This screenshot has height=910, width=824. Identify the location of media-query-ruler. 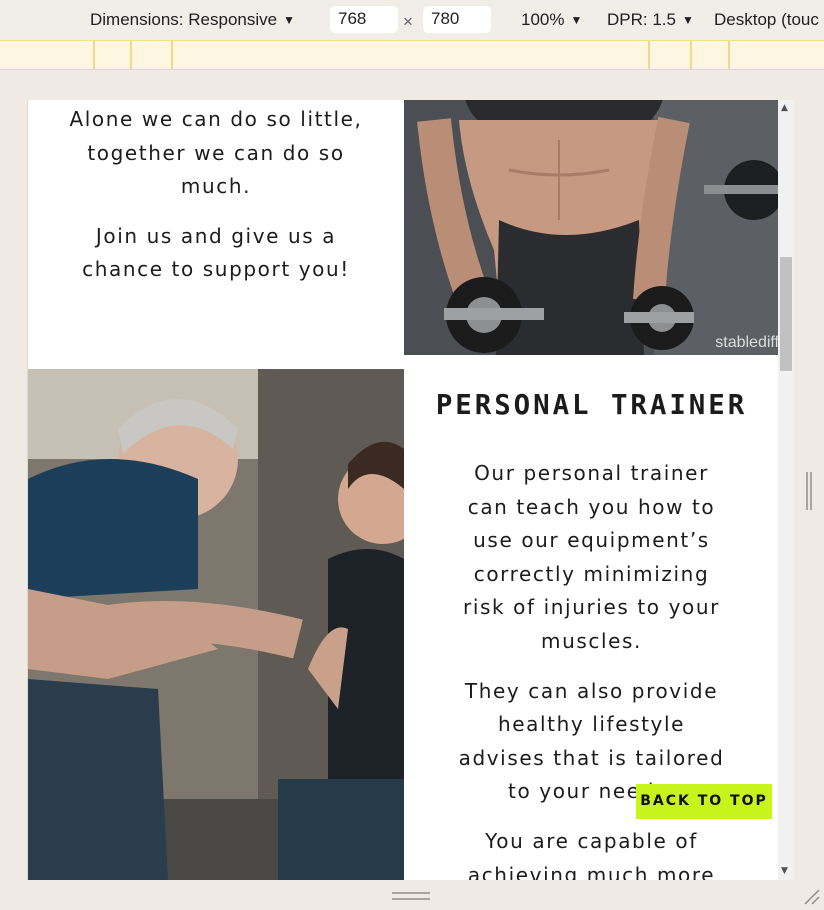
(412, 55).